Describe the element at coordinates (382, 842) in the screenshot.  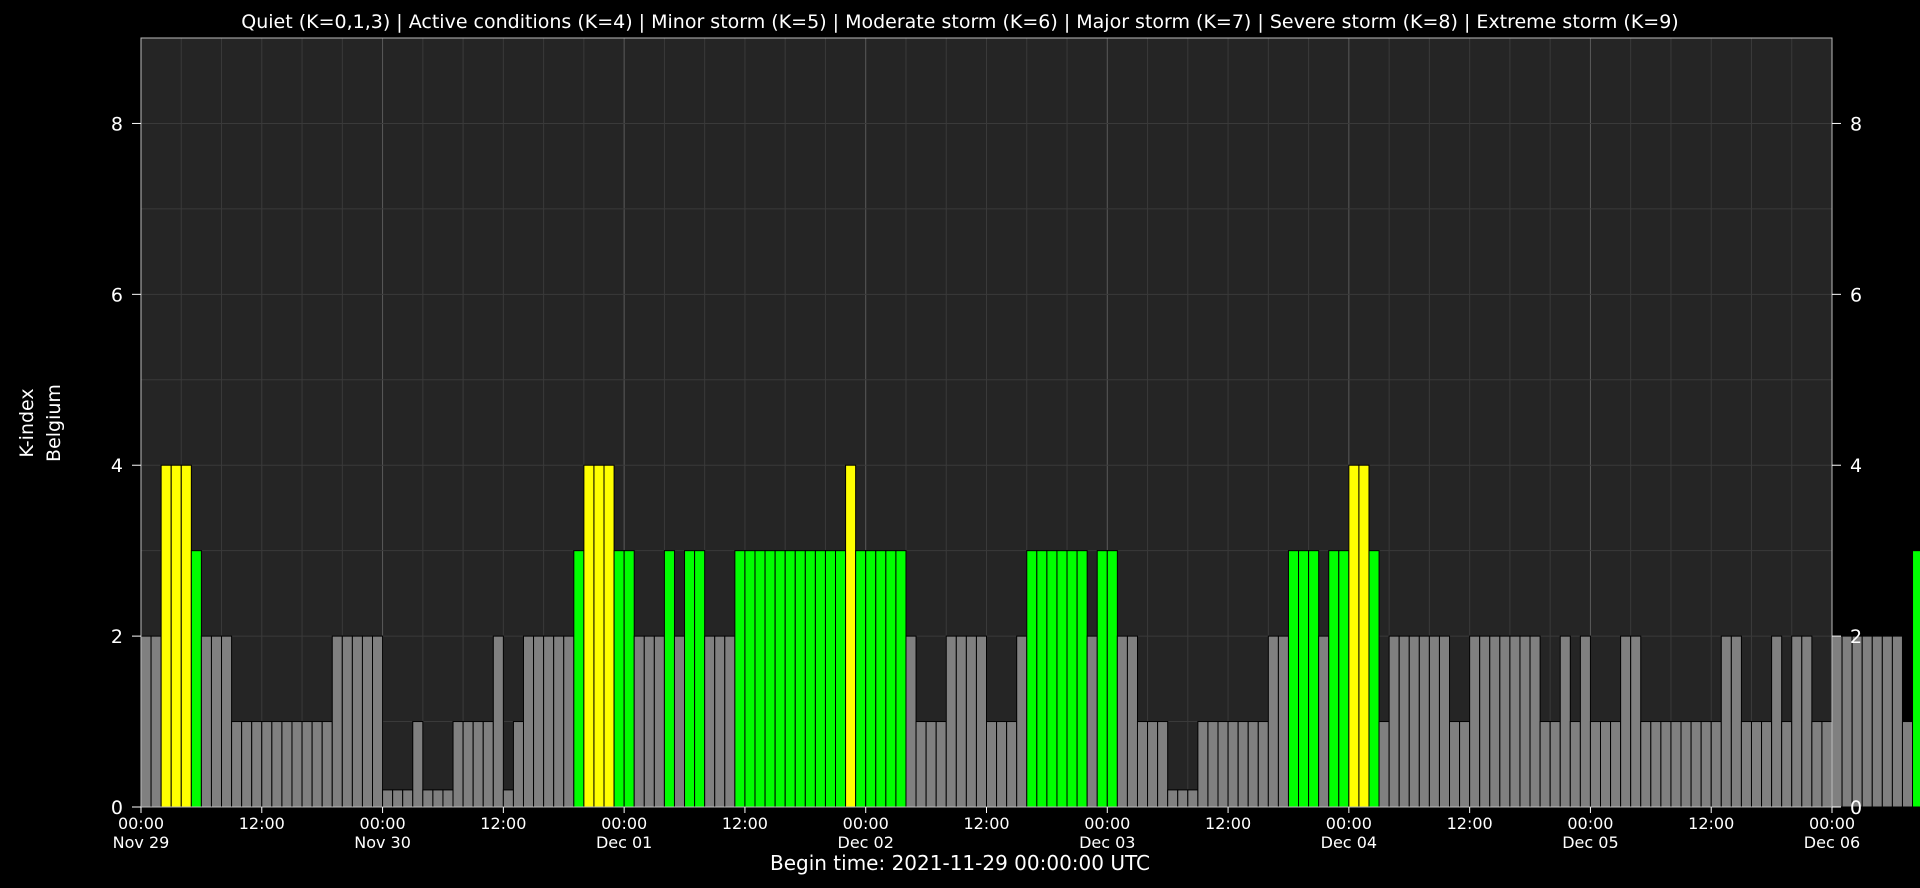
I see `x-tick-label-date: Nov 30` at that location.